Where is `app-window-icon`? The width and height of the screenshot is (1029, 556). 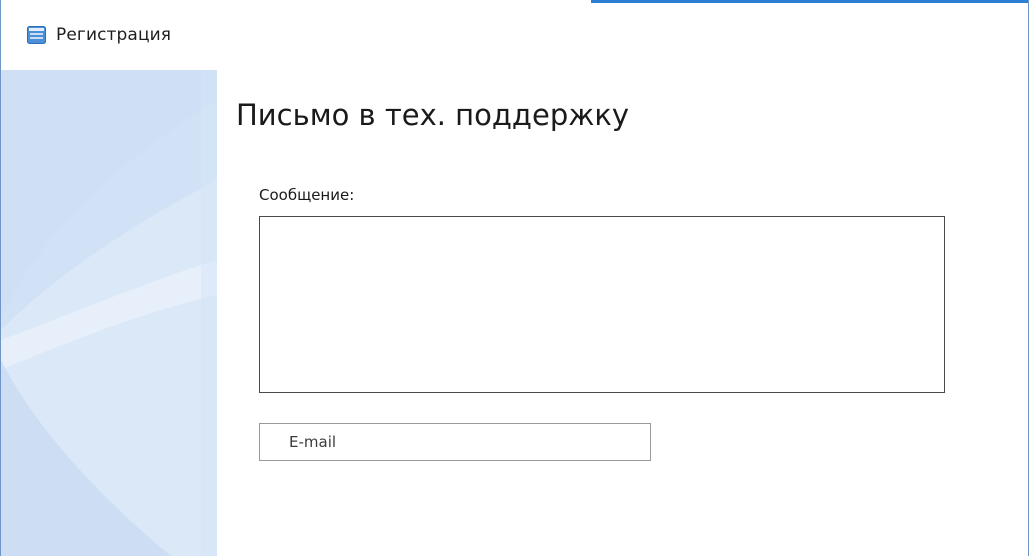 app-window-icon is located at coordinates (36, 35).